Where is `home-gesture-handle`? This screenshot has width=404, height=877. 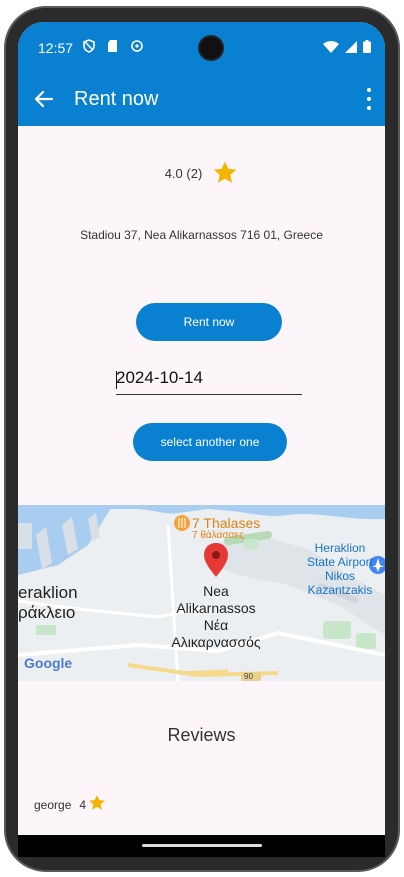
home-gesture-handle is located at coordinates (202, 845).